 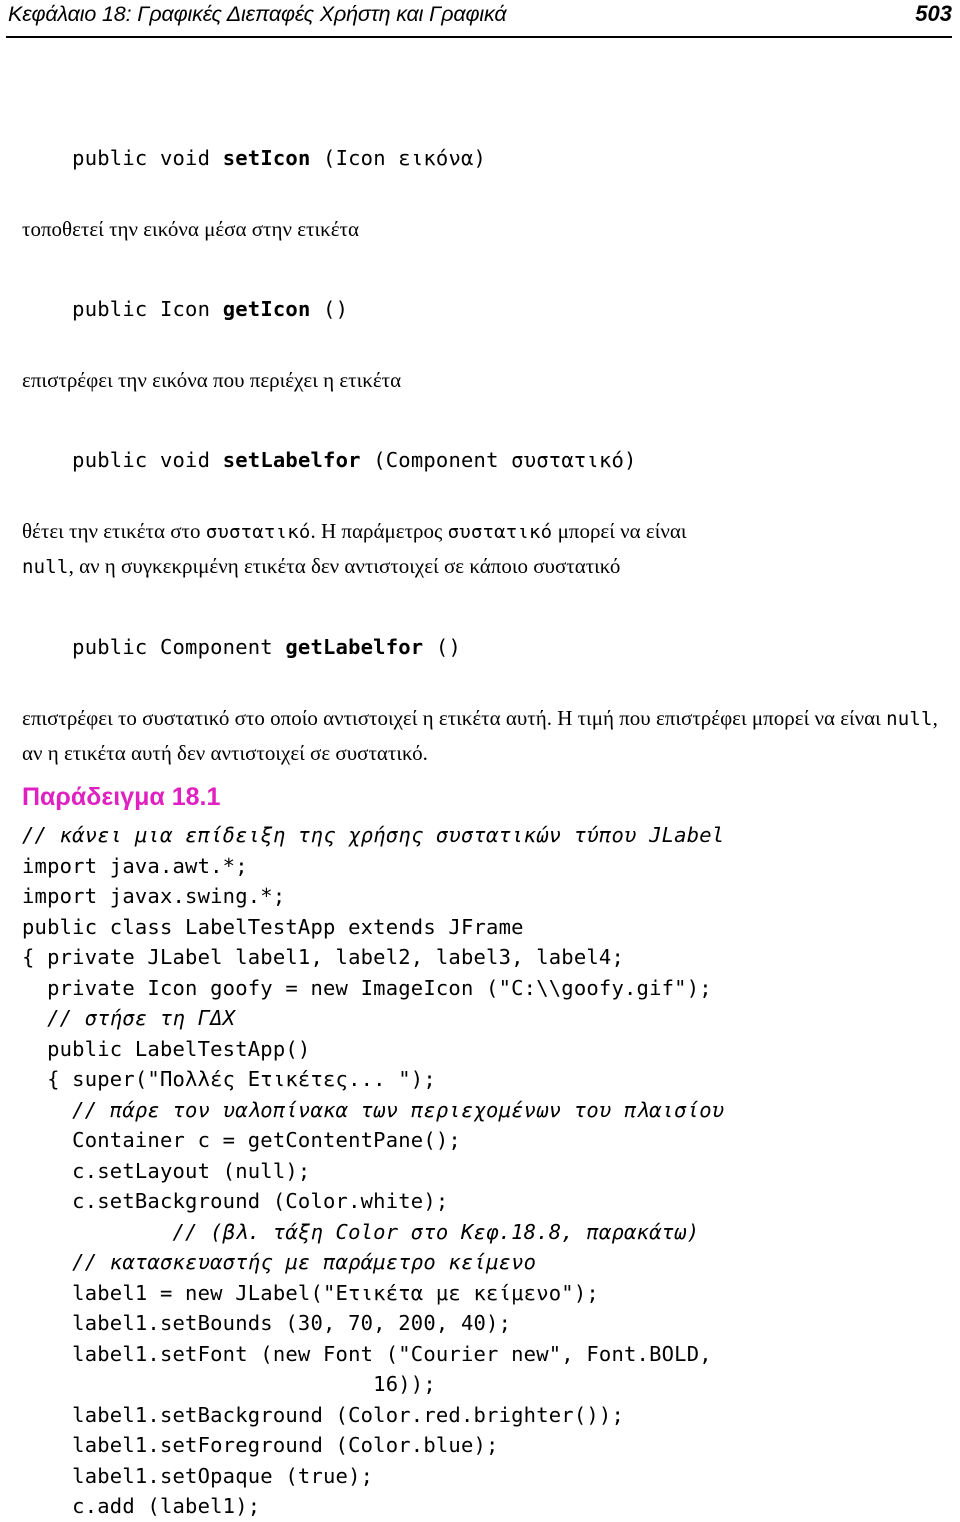 What do you see at coordinates (166, 1170) in the screenshot?
I see `code-line: c.setLayout (null);` at bounding box center [166, 1170].